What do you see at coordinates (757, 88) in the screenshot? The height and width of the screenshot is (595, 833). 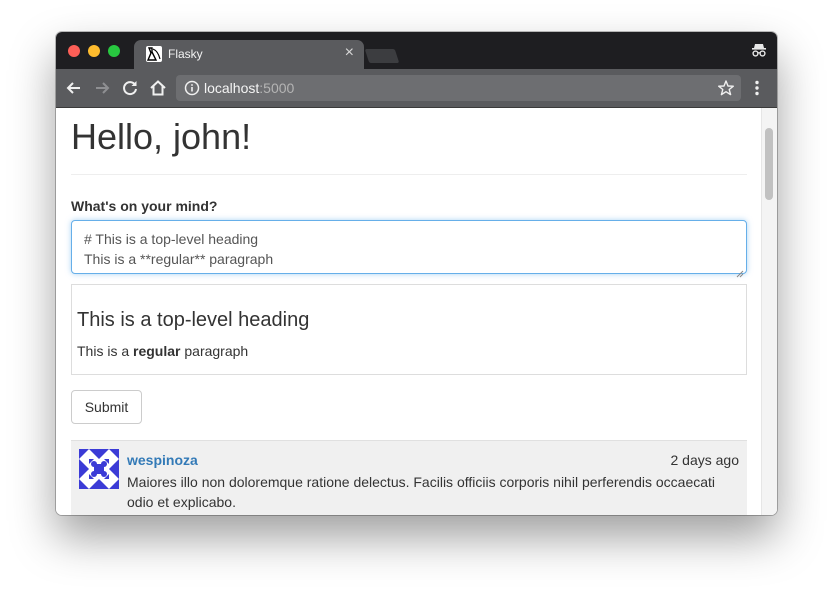 I see `more-menu-icon` at bounding box center [757, 88].